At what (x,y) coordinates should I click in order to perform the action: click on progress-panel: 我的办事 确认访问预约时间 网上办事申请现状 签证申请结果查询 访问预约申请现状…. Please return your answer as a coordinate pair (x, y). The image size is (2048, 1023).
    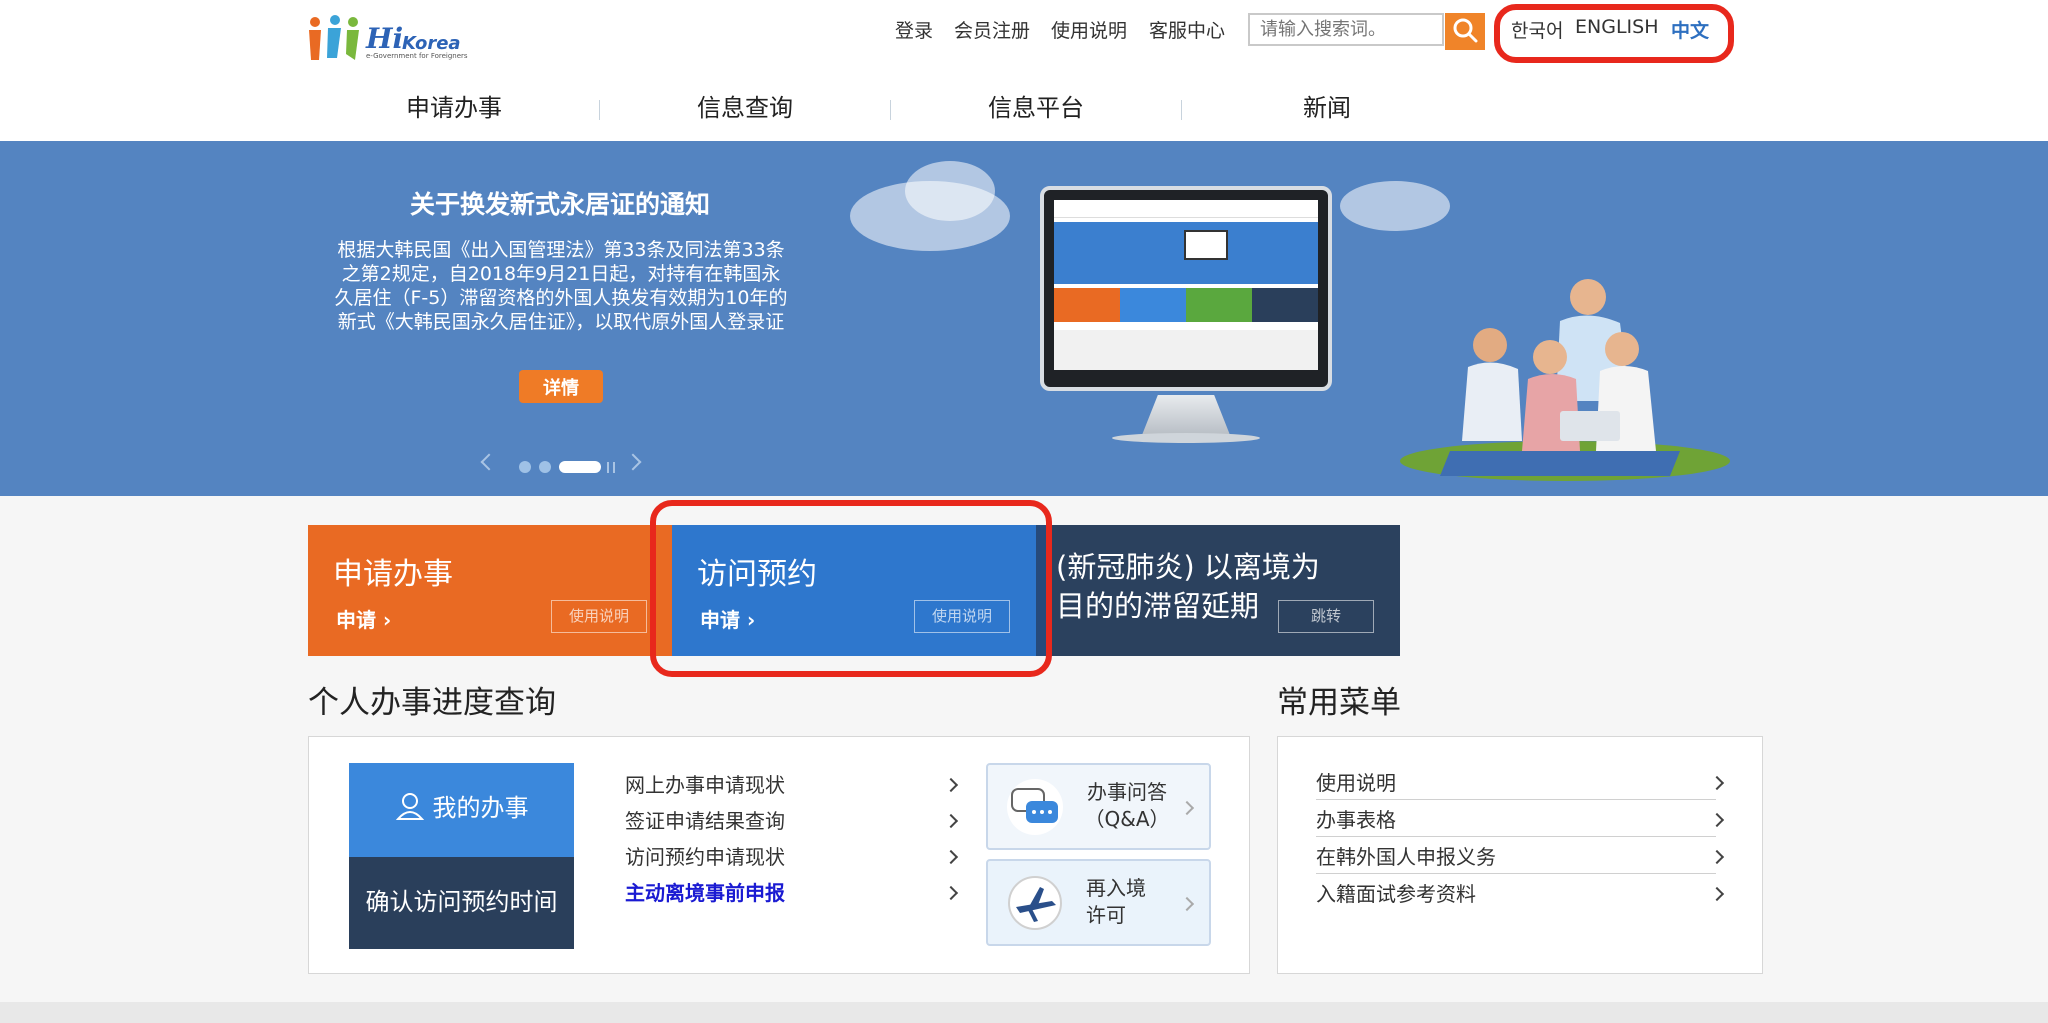
    Looking at the image, I should click on (779, 855).